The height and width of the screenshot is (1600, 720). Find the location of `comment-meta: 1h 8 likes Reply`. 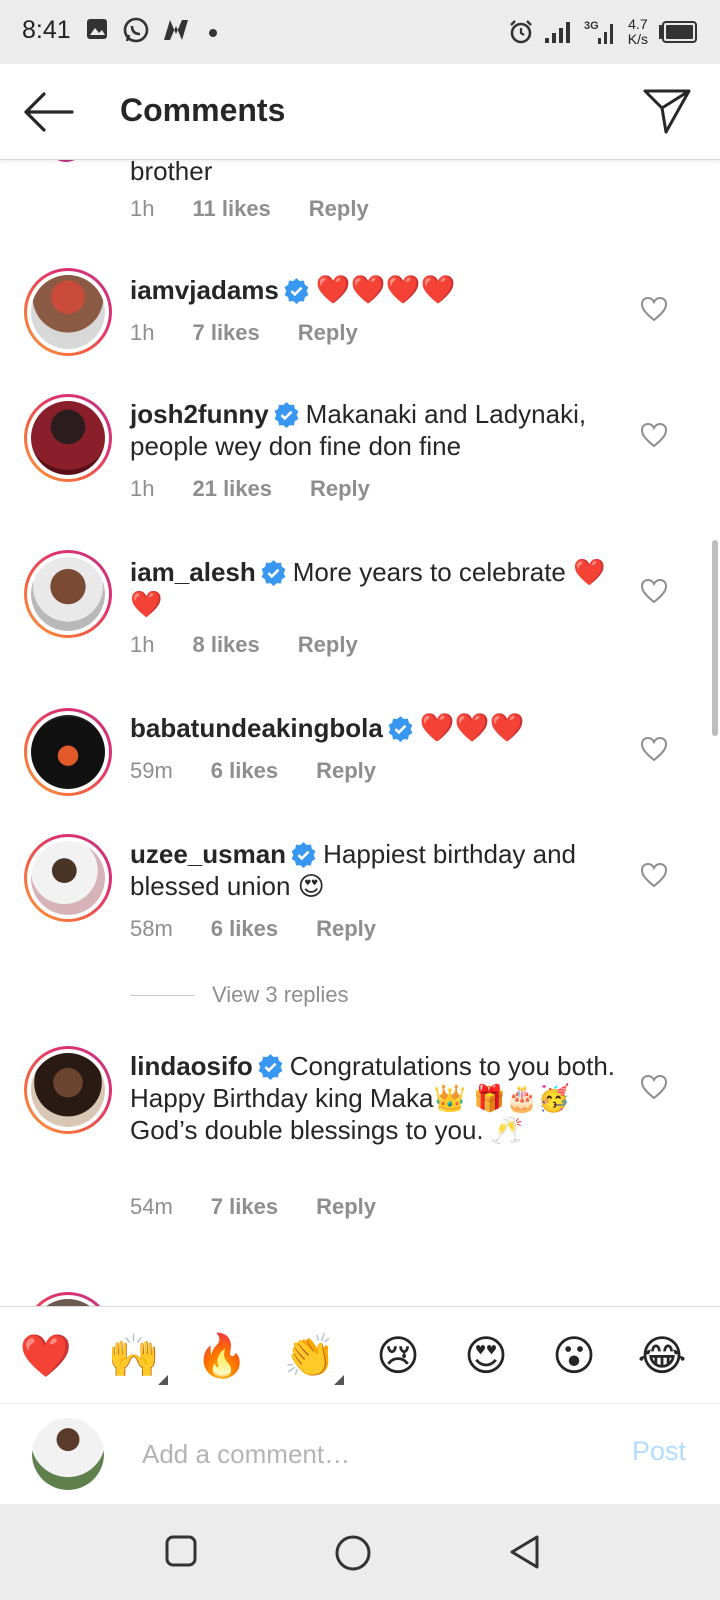

comment-meta: 1h 8 likes Reply is located at coordinates (244, 645).